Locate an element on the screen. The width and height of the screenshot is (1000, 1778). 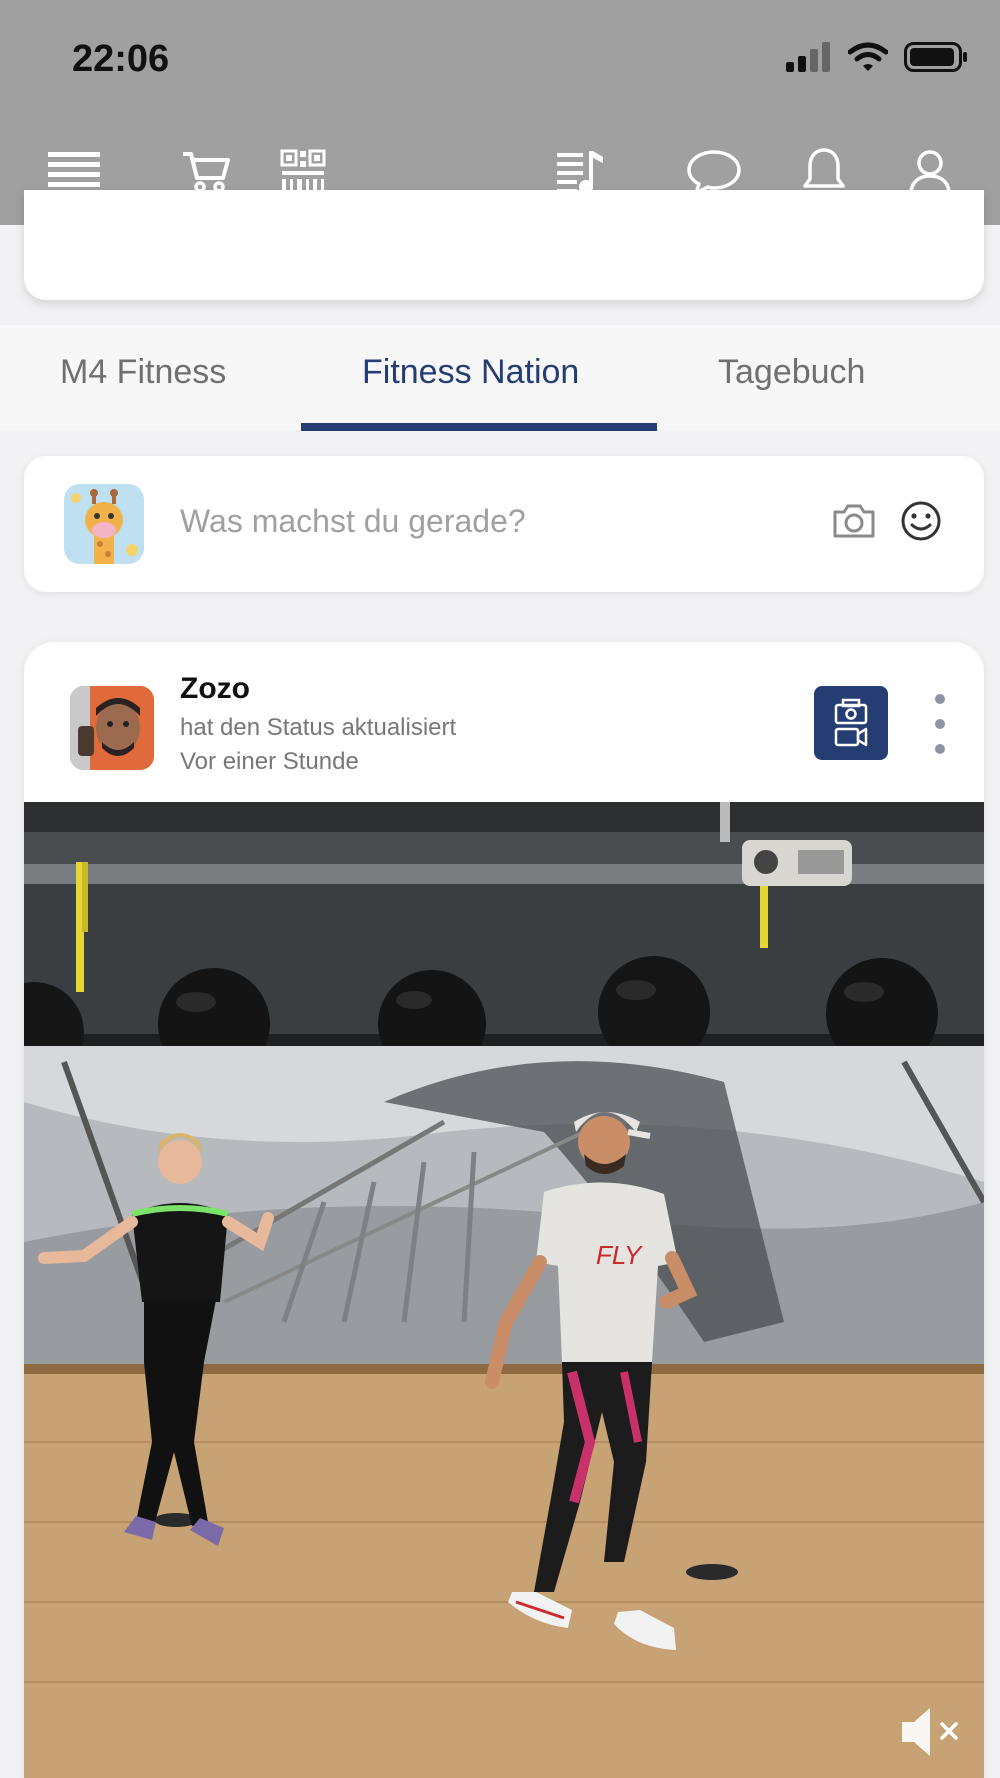
post-action-text: hat den Status aktualisiert is located at coordinates (318, 727).